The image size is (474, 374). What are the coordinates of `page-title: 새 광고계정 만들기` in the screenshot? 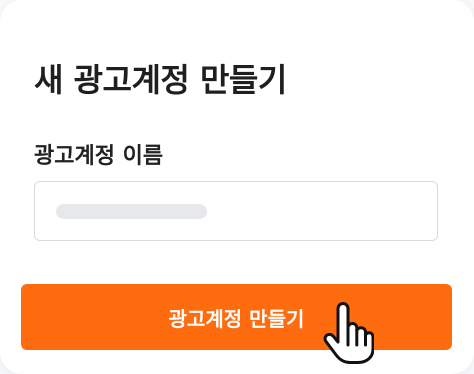 It's located at (160, 80).